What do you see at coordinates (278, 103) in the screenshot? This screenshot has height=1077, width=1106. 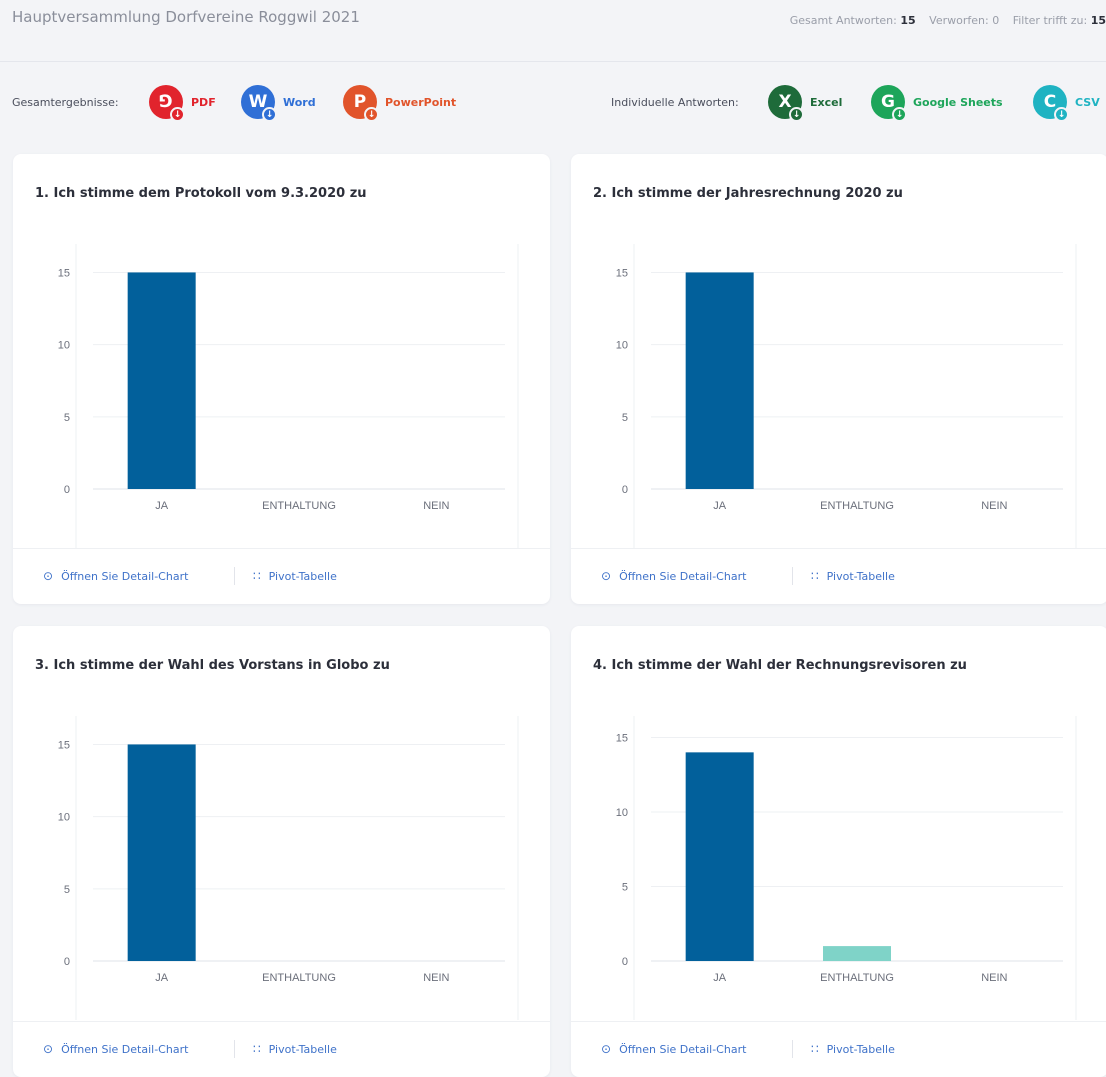 I see `export-word-button: W ↓ Word` at bounding box center [278, 103].